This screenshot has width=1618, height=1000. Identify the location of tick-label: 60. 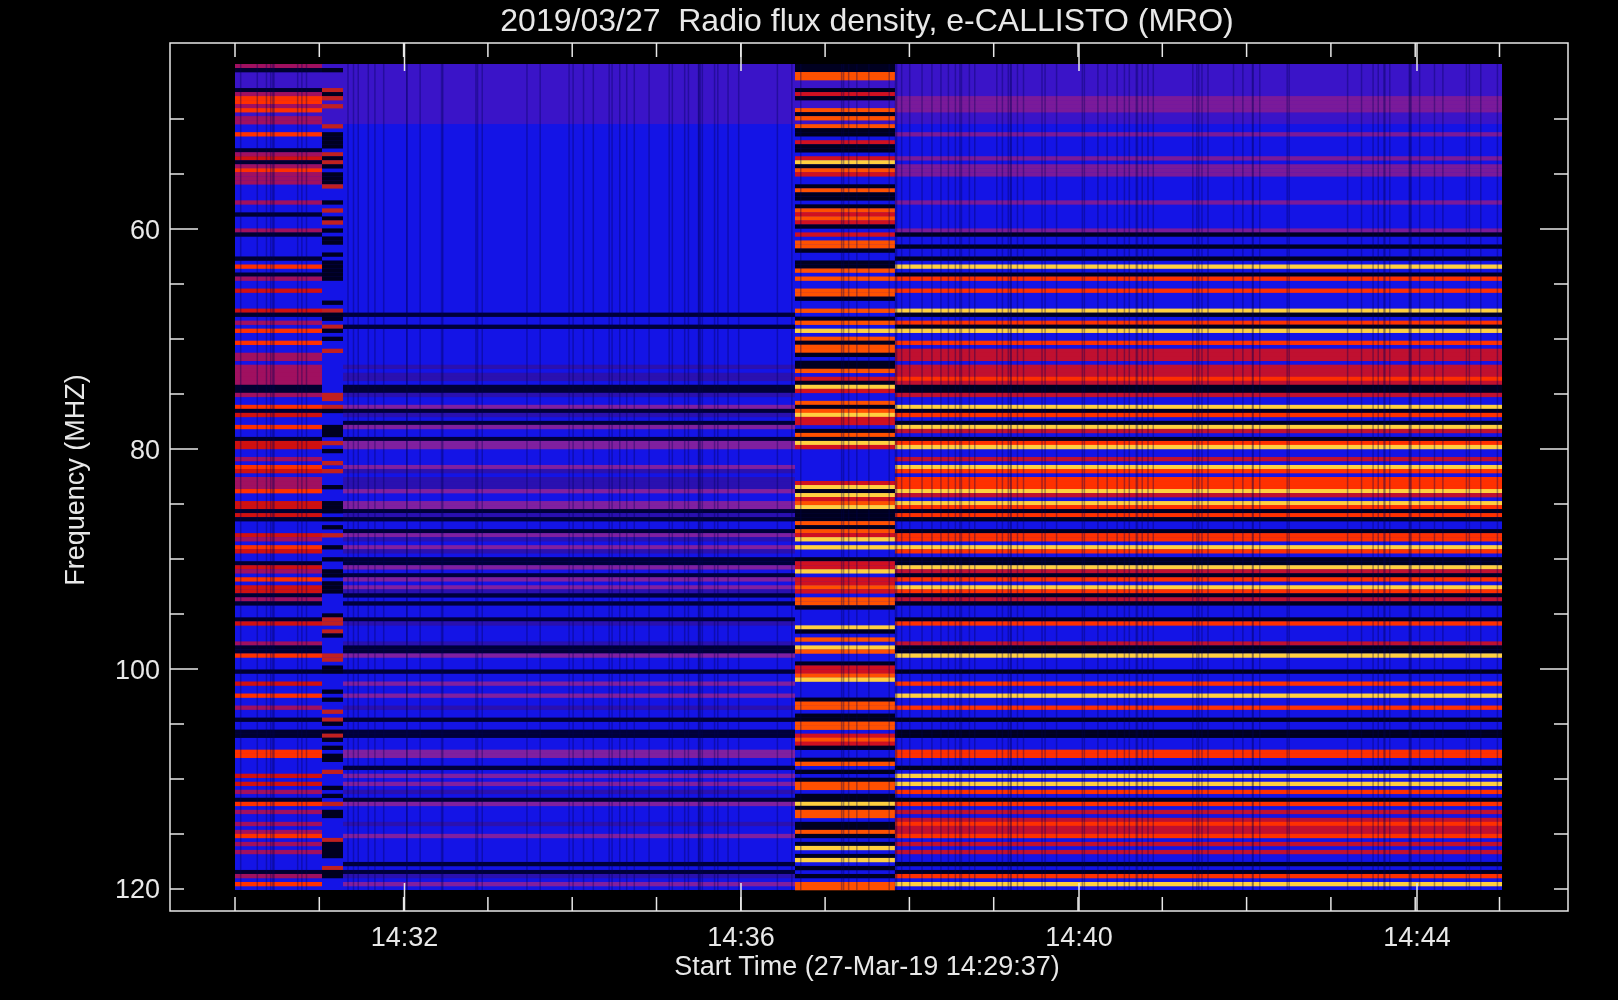
(144, 230).